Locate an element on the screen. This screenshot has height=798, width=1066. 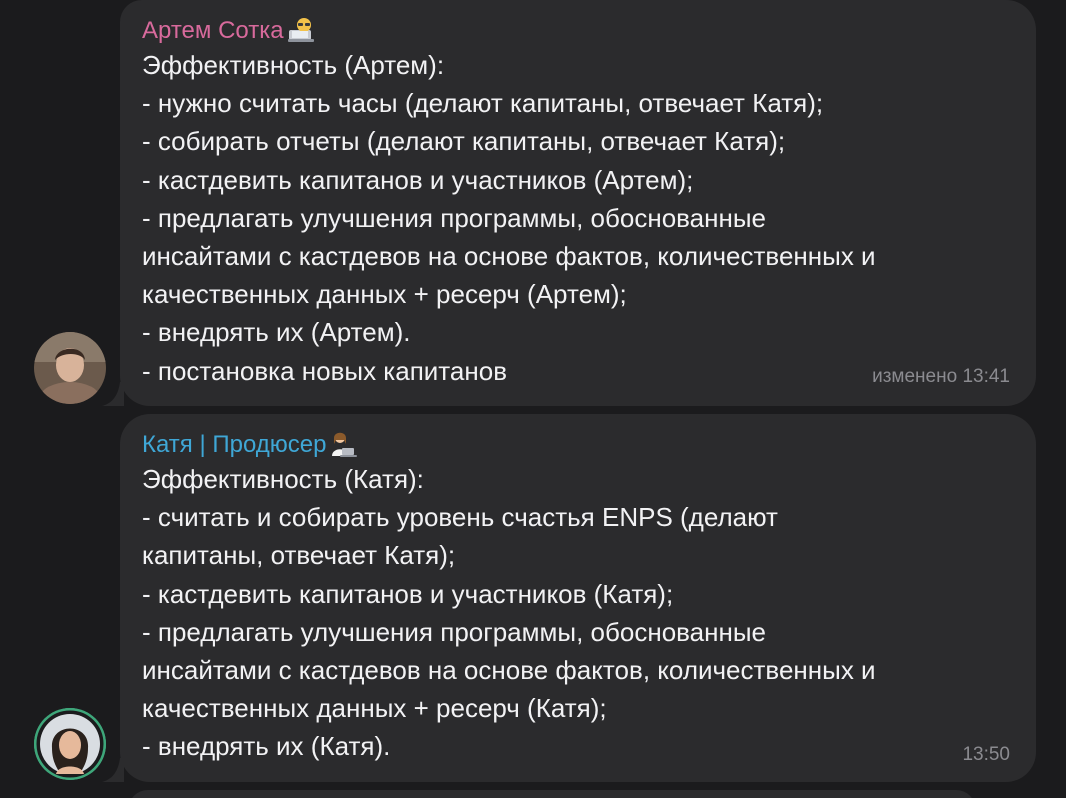
message-time: 13:50 is located at coordinates (986, 754).